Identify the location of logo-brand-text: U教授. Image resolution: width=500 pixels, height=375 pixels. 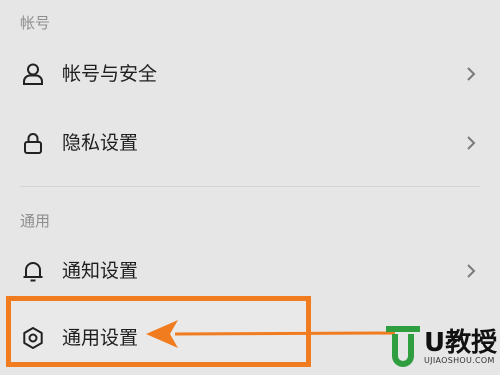
(461, 343).